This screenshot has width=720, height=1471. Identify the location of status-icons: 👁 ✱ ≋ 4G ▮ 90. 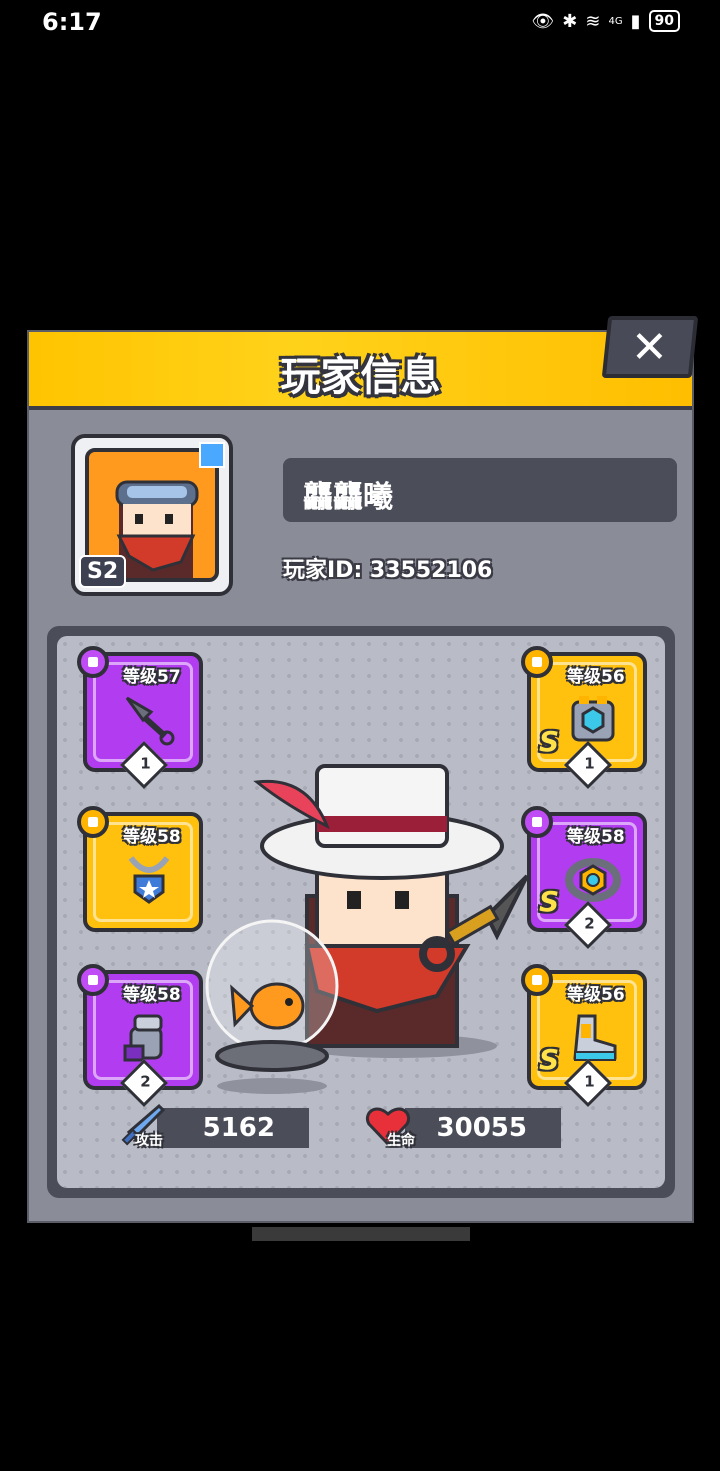
(605, 21).